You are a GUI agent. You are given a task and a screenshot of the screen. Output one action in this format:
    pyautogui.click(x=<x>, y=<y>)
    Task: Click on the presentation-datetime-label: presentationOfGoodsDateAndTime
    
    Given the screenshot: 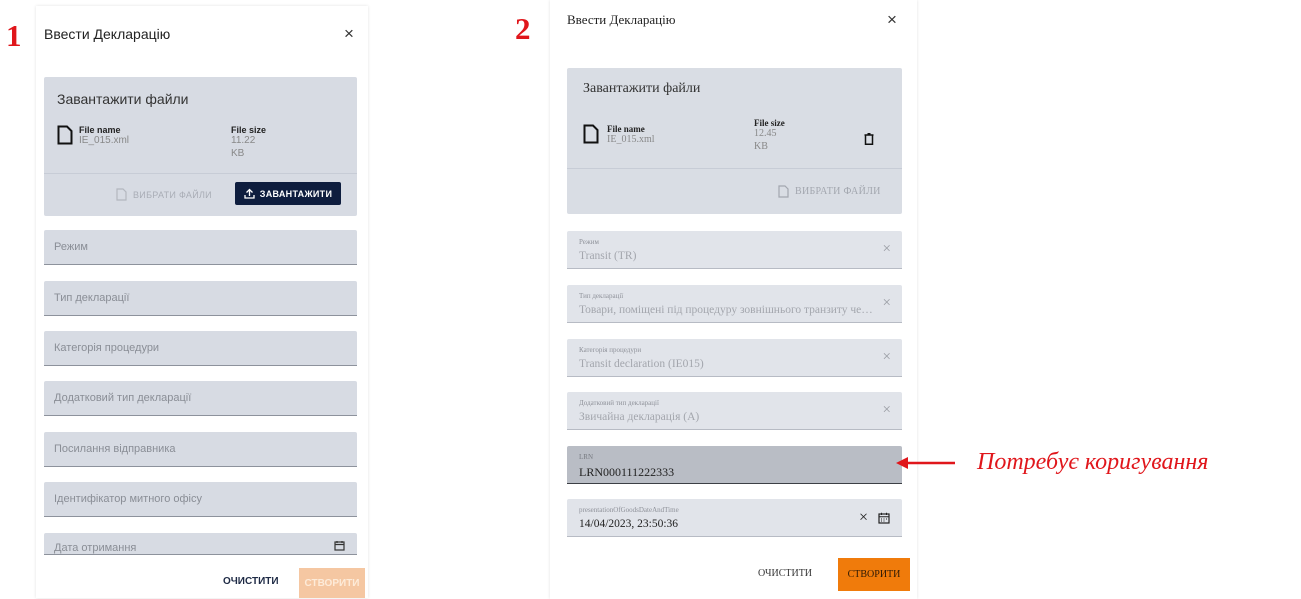 What is the action you would take?
    pyautogui.click(x=629, y=510)
    